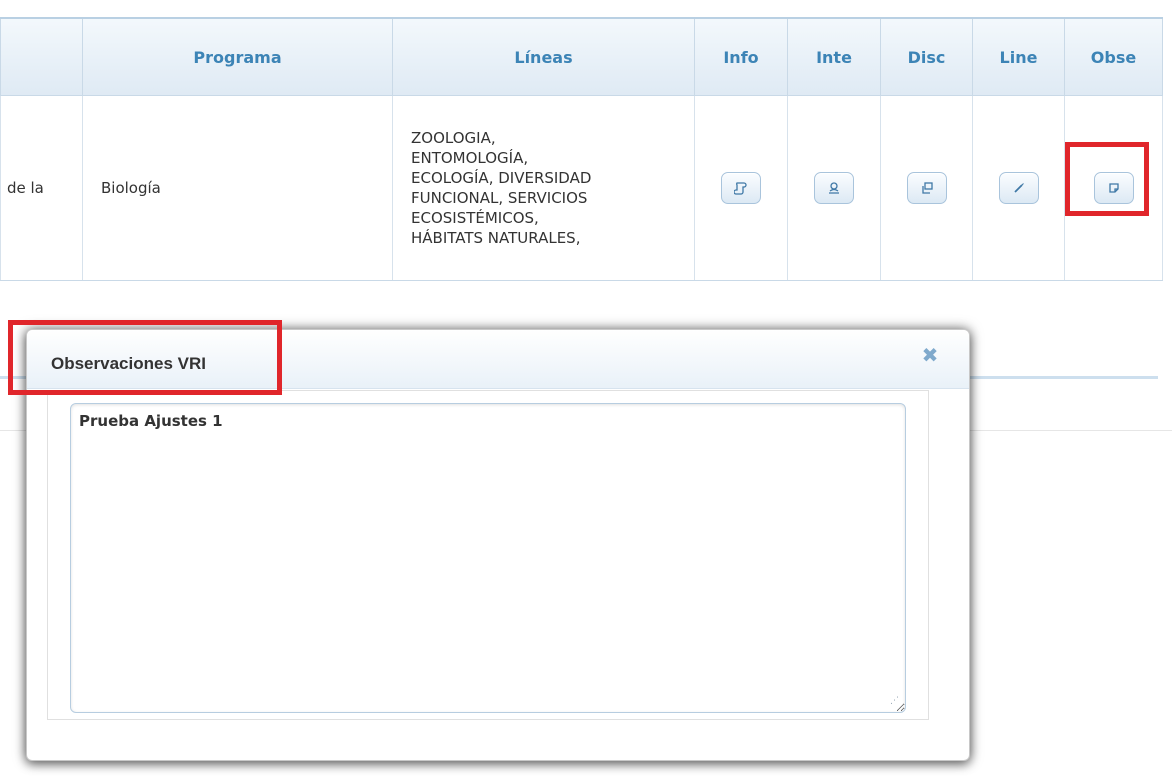  Describe the element at coordinates (543, 56) in the screenshot. I see `column-header-lineas: Líneas` at that location.